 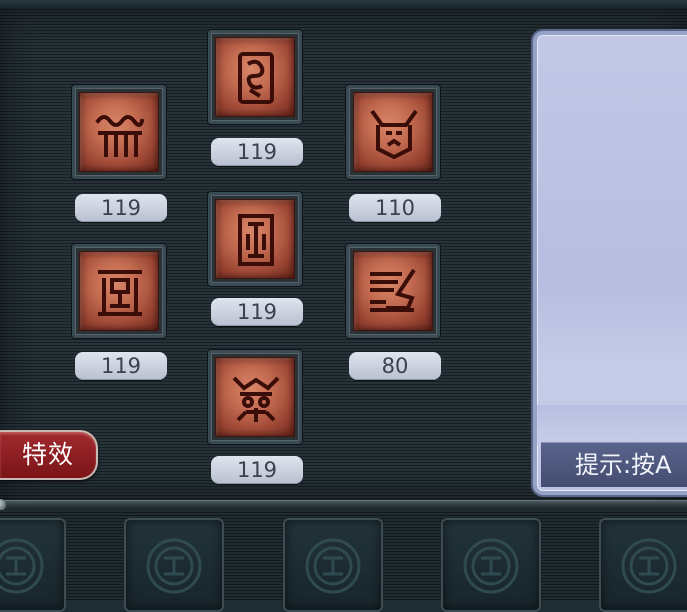 I want to click on rune-cloud-glyph-icon, so click(x=119, y=132).